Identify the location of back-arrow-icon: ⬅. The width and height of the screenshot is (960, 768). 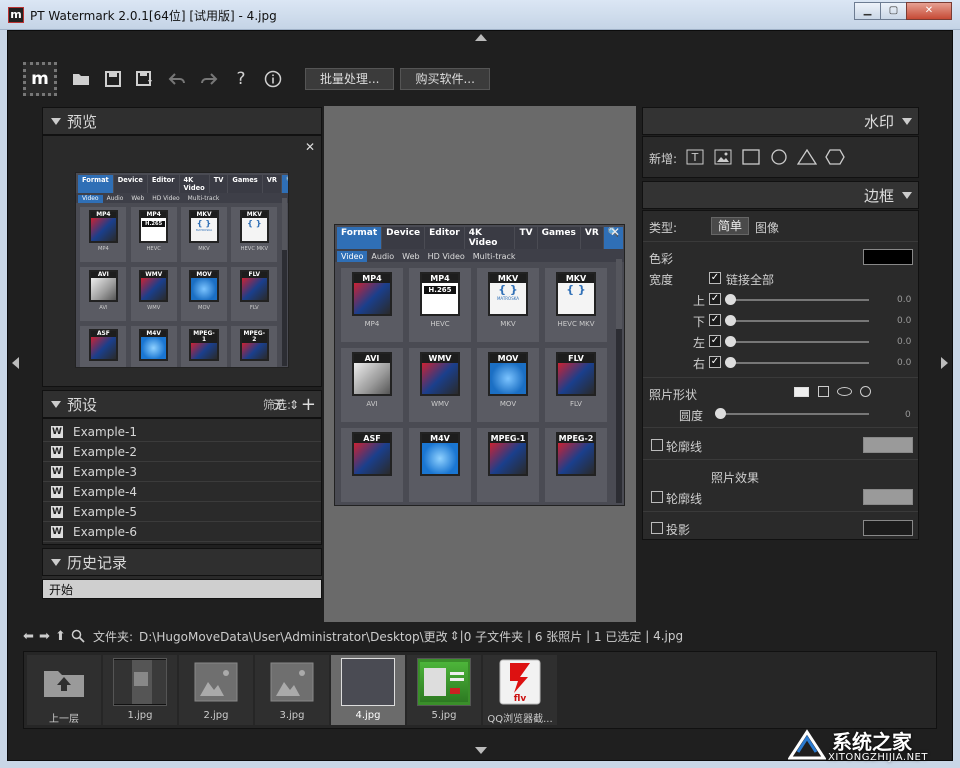
(30, 636).